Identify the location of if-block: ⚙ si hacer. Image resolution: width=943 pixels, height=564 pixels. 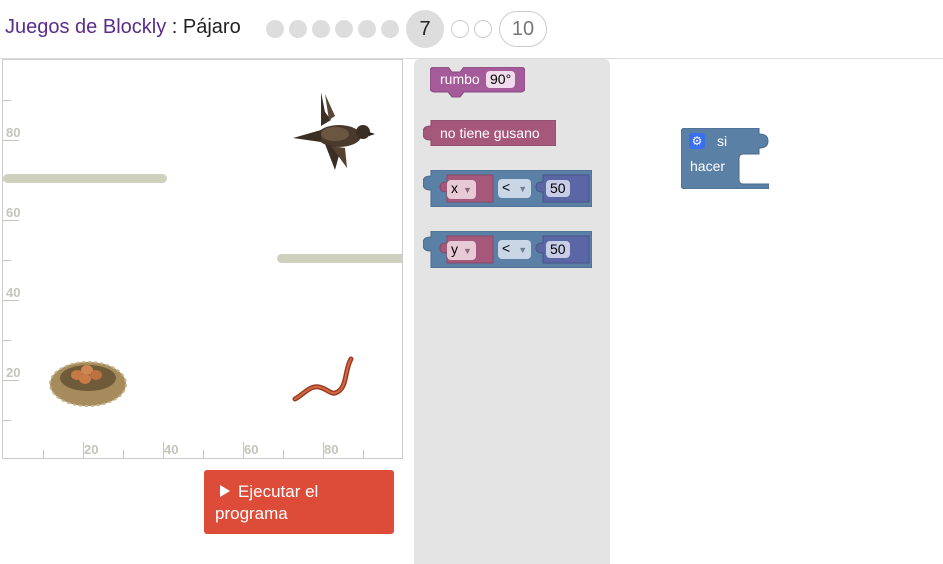
(725, 158).